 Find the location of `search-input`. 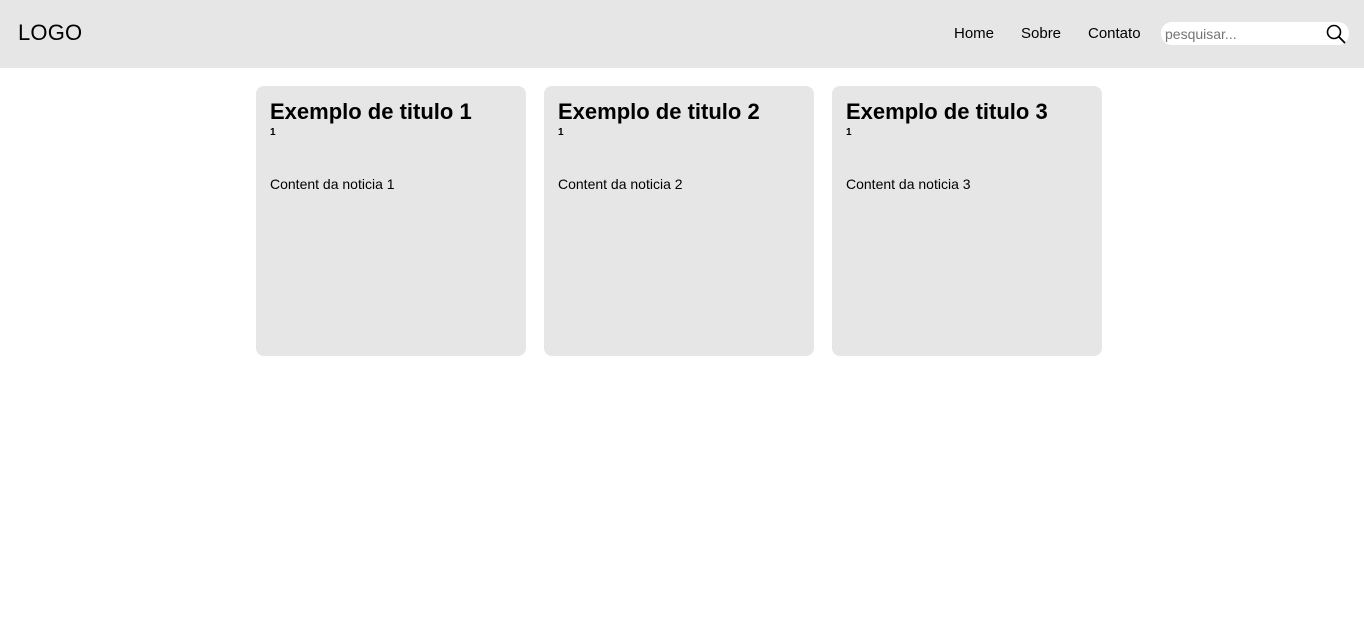

search-input is located at coordinates (1240, 33).